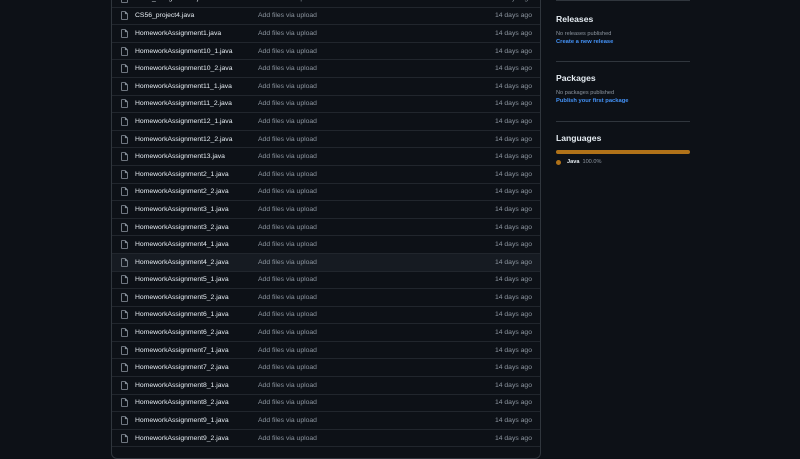 Image resolution: width=800 pixels, height=459 pixels. Describe the element at coordinates (626, 42) in the screenshot. I see `create-release-link: Create a new release` at that location.